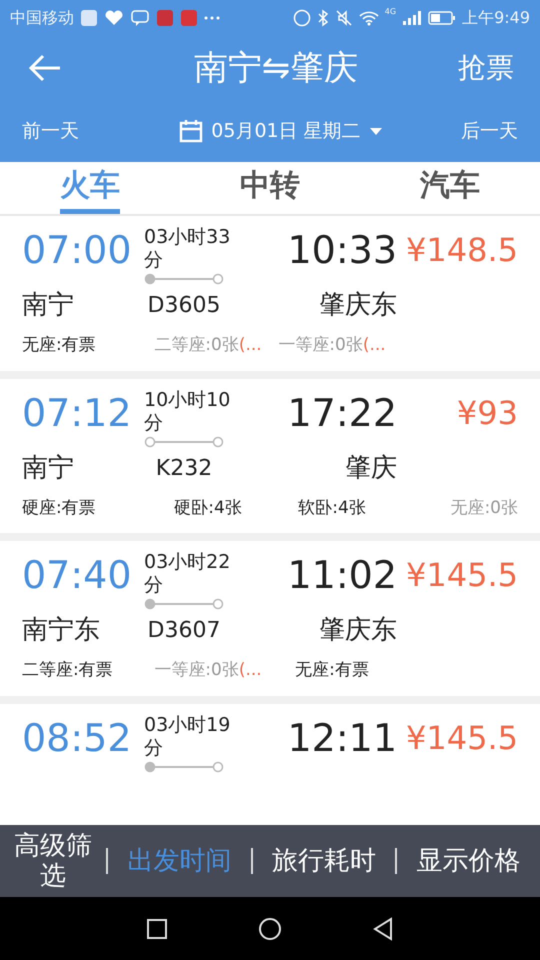 The image size is (540, 960). I want to click on seat-availability: 软卧:4张, so click(332, 508).